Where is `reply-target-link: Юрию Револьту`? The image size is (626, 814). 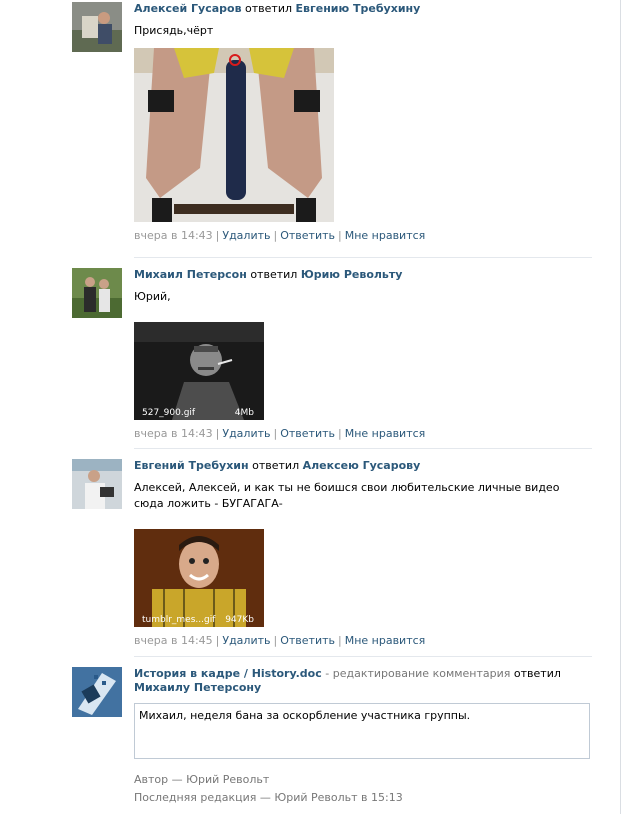 reply-target-link: Юрию Револьту is located at coordinates (352, 274).